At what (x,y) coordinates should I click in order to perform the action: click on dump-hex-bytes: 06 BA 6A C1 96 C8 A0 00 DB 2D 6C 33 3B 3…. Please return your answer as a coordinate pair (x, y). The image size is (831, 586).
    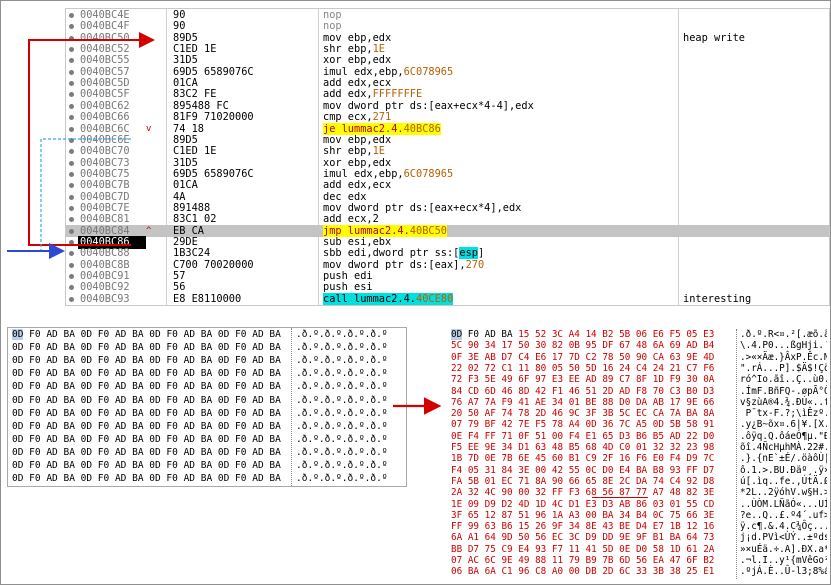
    Looking at the image, I should click on (583, 572).